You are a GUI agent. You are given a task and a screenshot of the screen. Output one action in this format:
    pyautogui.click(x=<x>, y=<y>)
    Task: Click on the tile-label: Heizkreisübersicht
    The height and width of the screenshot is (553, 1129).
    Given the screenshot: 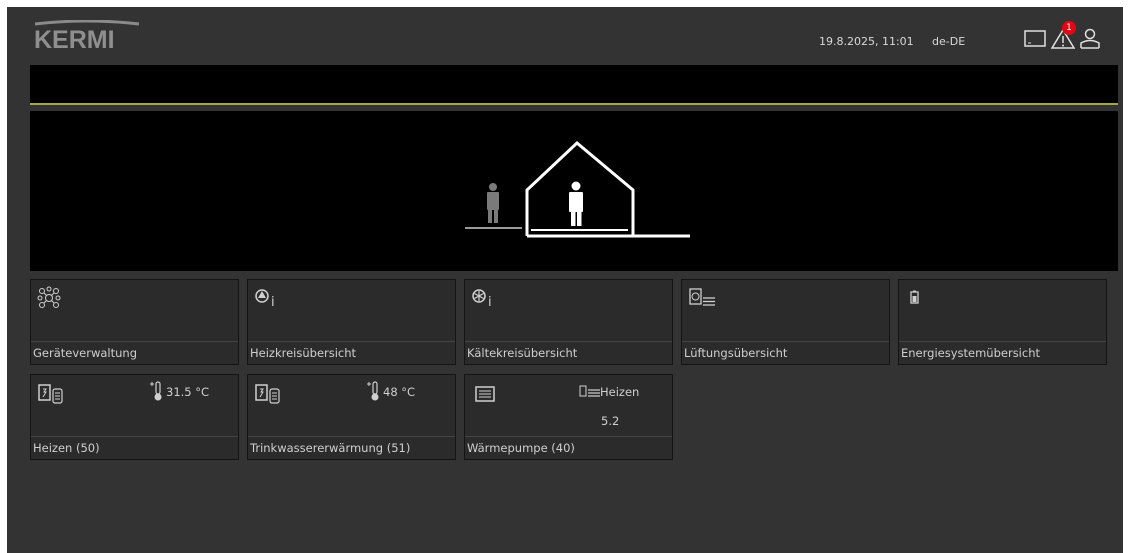 What is the action you would take?
    pyautogui.click(x=303, y=353)
    